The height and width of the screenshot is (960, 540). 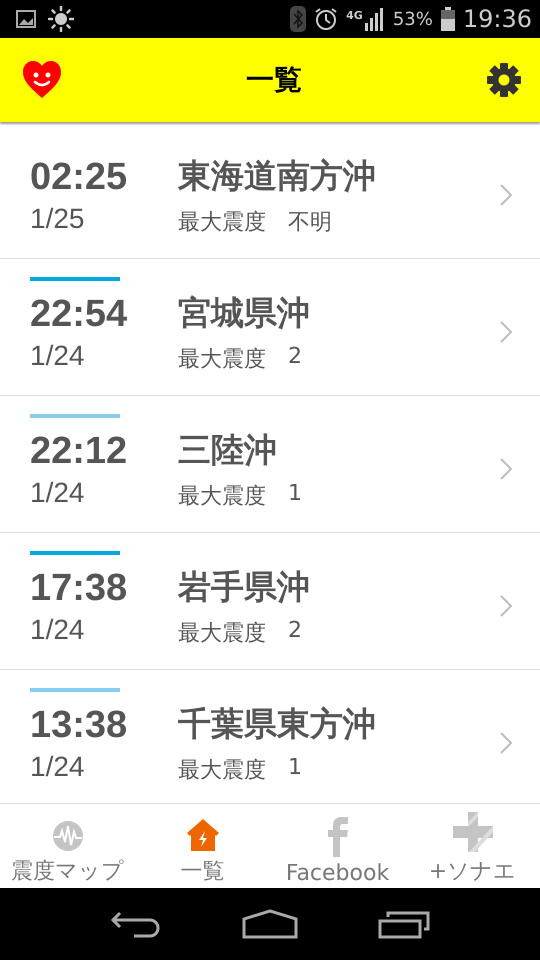 What do you see at coordinates (26, 19) in the screenshot?
I see `image-icon` at bounding box center [26, 19].